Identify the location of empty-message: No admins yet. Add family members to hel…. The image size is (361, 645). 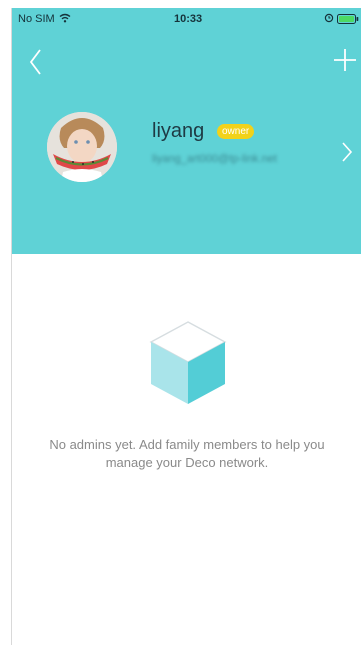
(187, 453).